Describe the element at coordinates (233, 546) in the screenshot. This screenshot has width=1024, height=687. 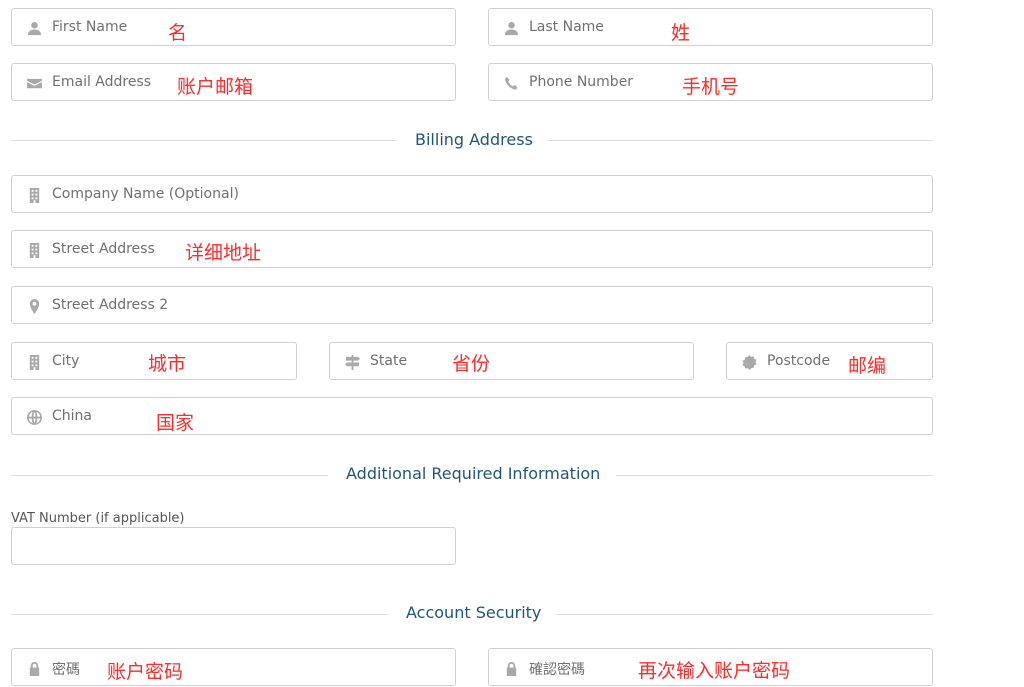
I see `vat-number-input` at that location.